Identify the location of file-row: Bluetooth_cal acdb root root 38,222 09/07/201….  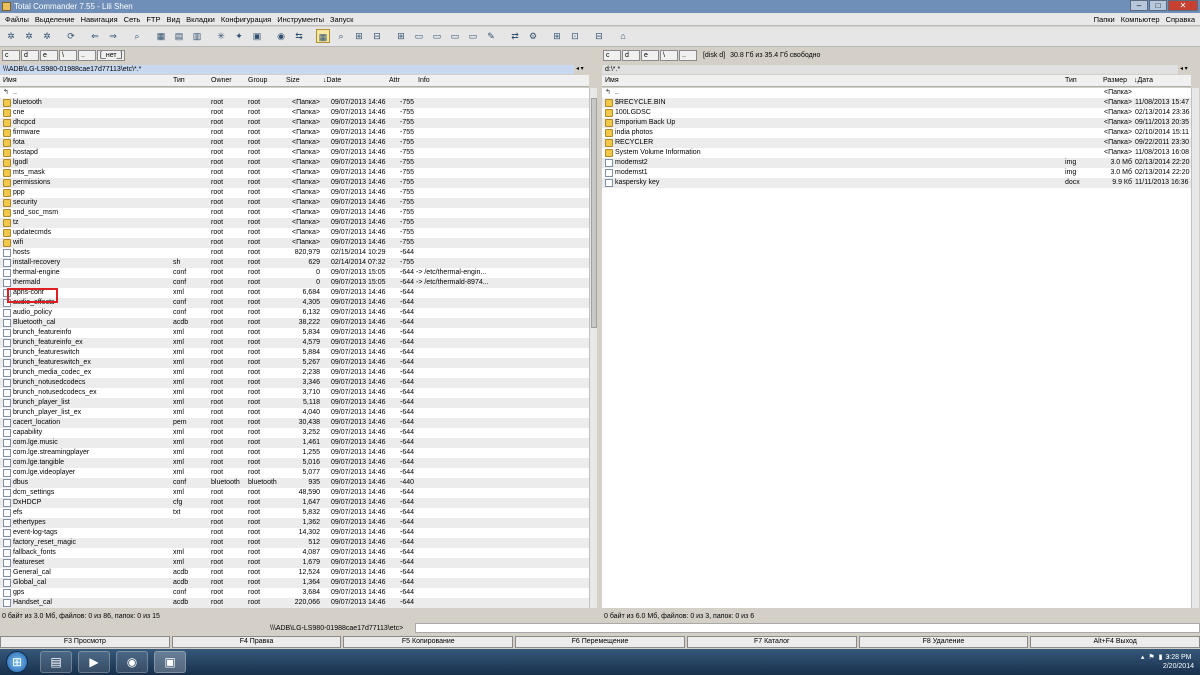
(294, 323).